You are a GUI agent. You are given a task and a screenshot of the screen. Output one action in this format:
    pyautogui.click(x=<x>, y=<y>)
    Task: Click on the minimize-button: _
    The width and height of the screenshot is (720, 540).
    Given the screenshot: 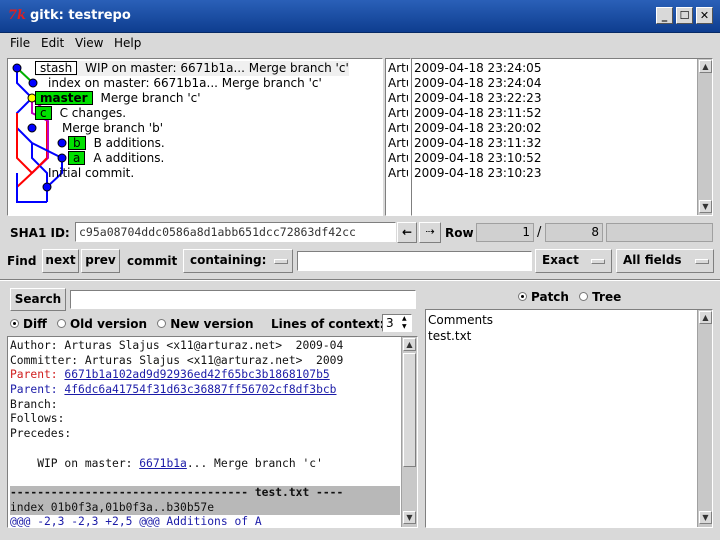 What is the action you would take?
    pyautogui.click(x=664, y=15)
    